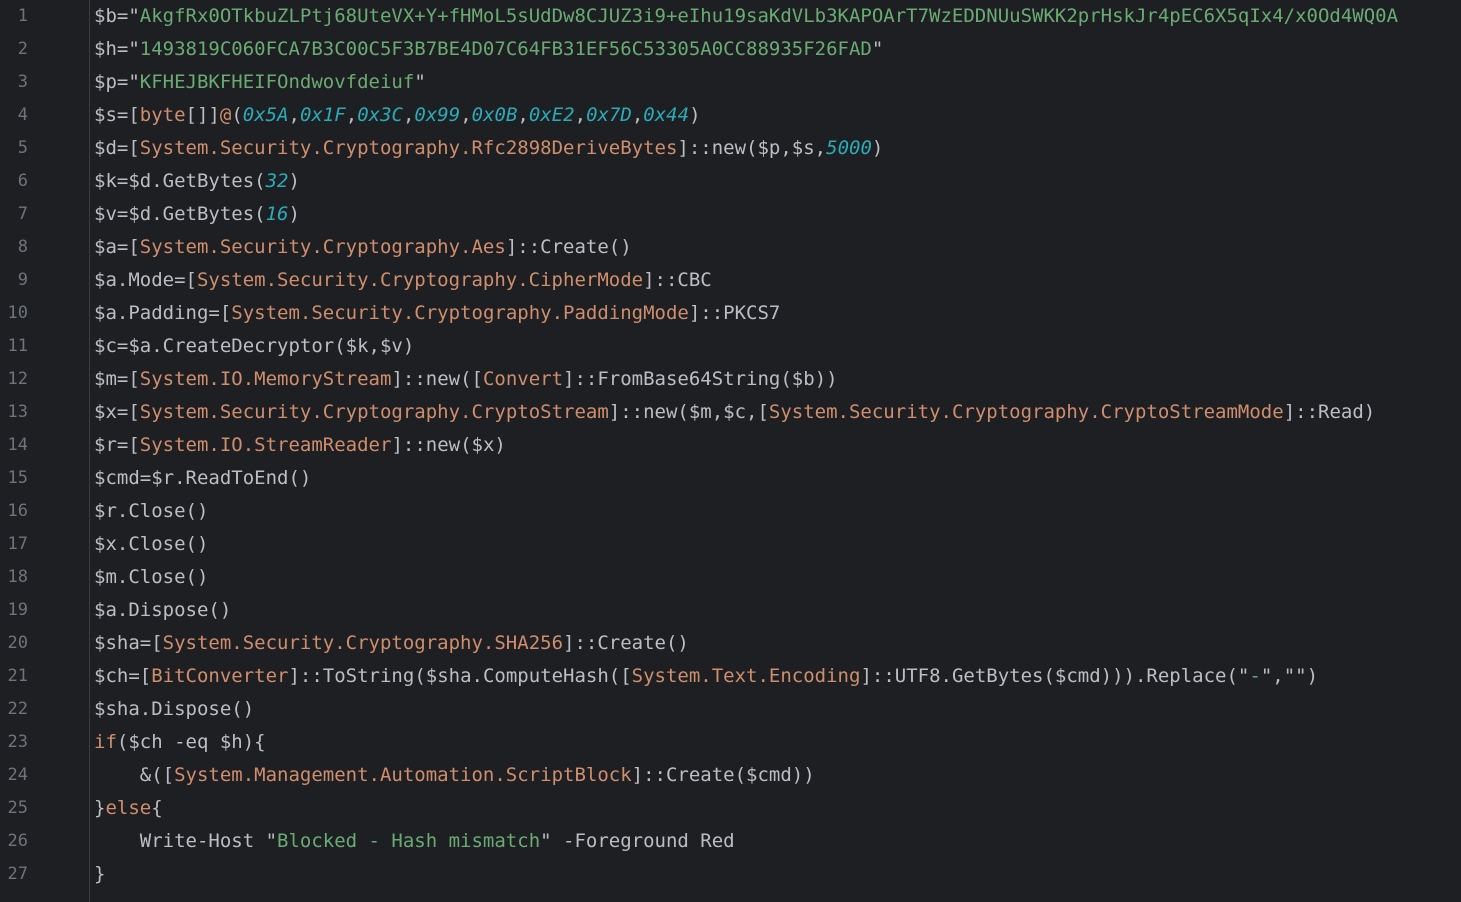  Describe the element at coordinates (99, 874) in the screenshot. I see `code-line: }` at that location.